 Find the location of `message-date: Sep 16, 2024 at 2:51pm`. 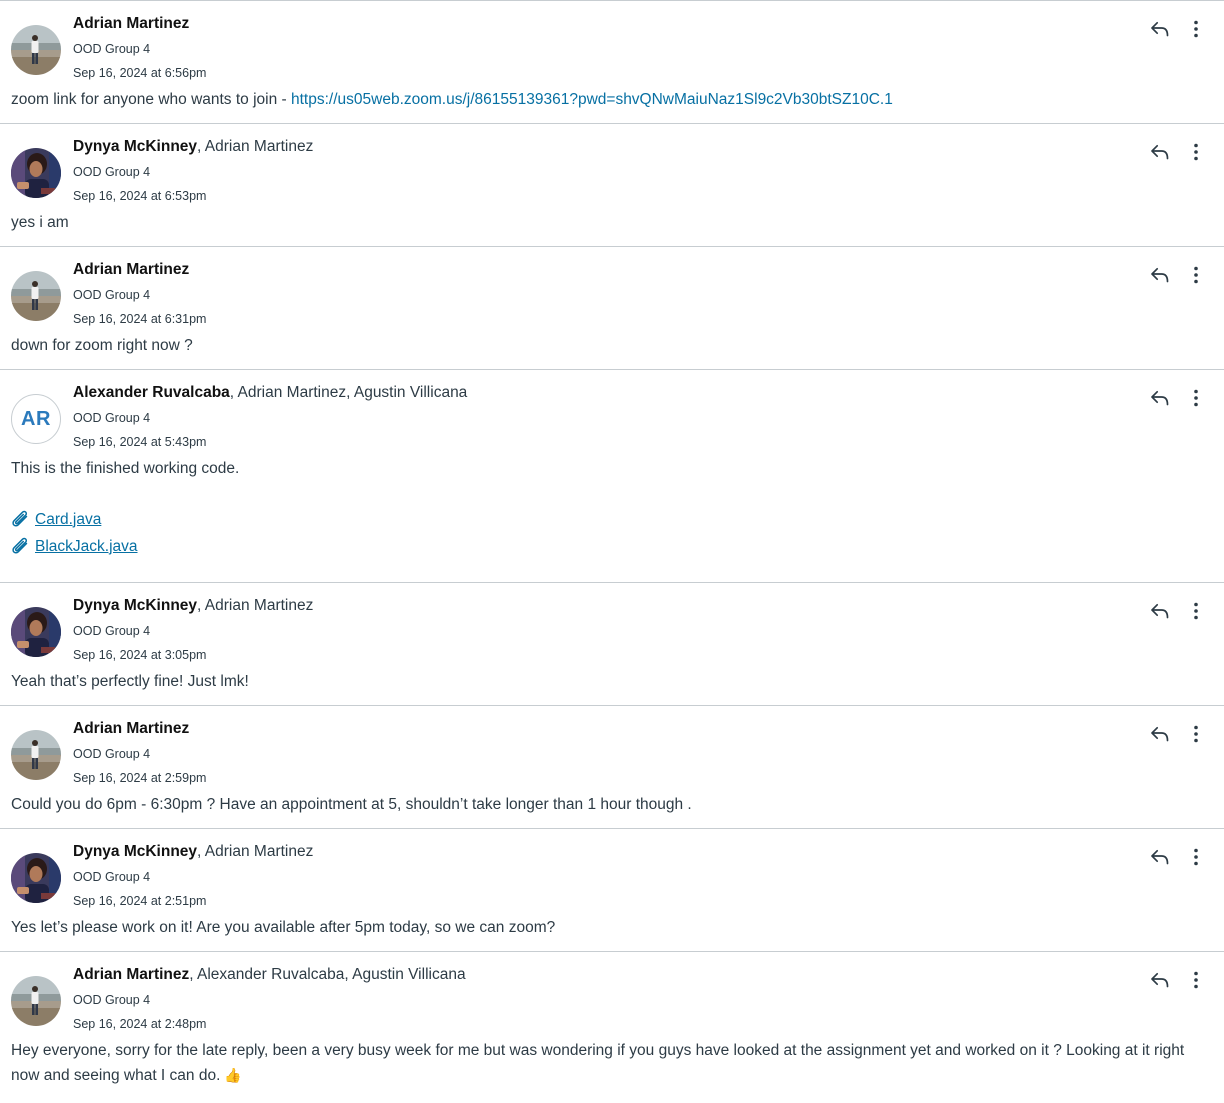

message-date: Sep 16, 2024 at 2:51pm is located at coordinates (140, 901).